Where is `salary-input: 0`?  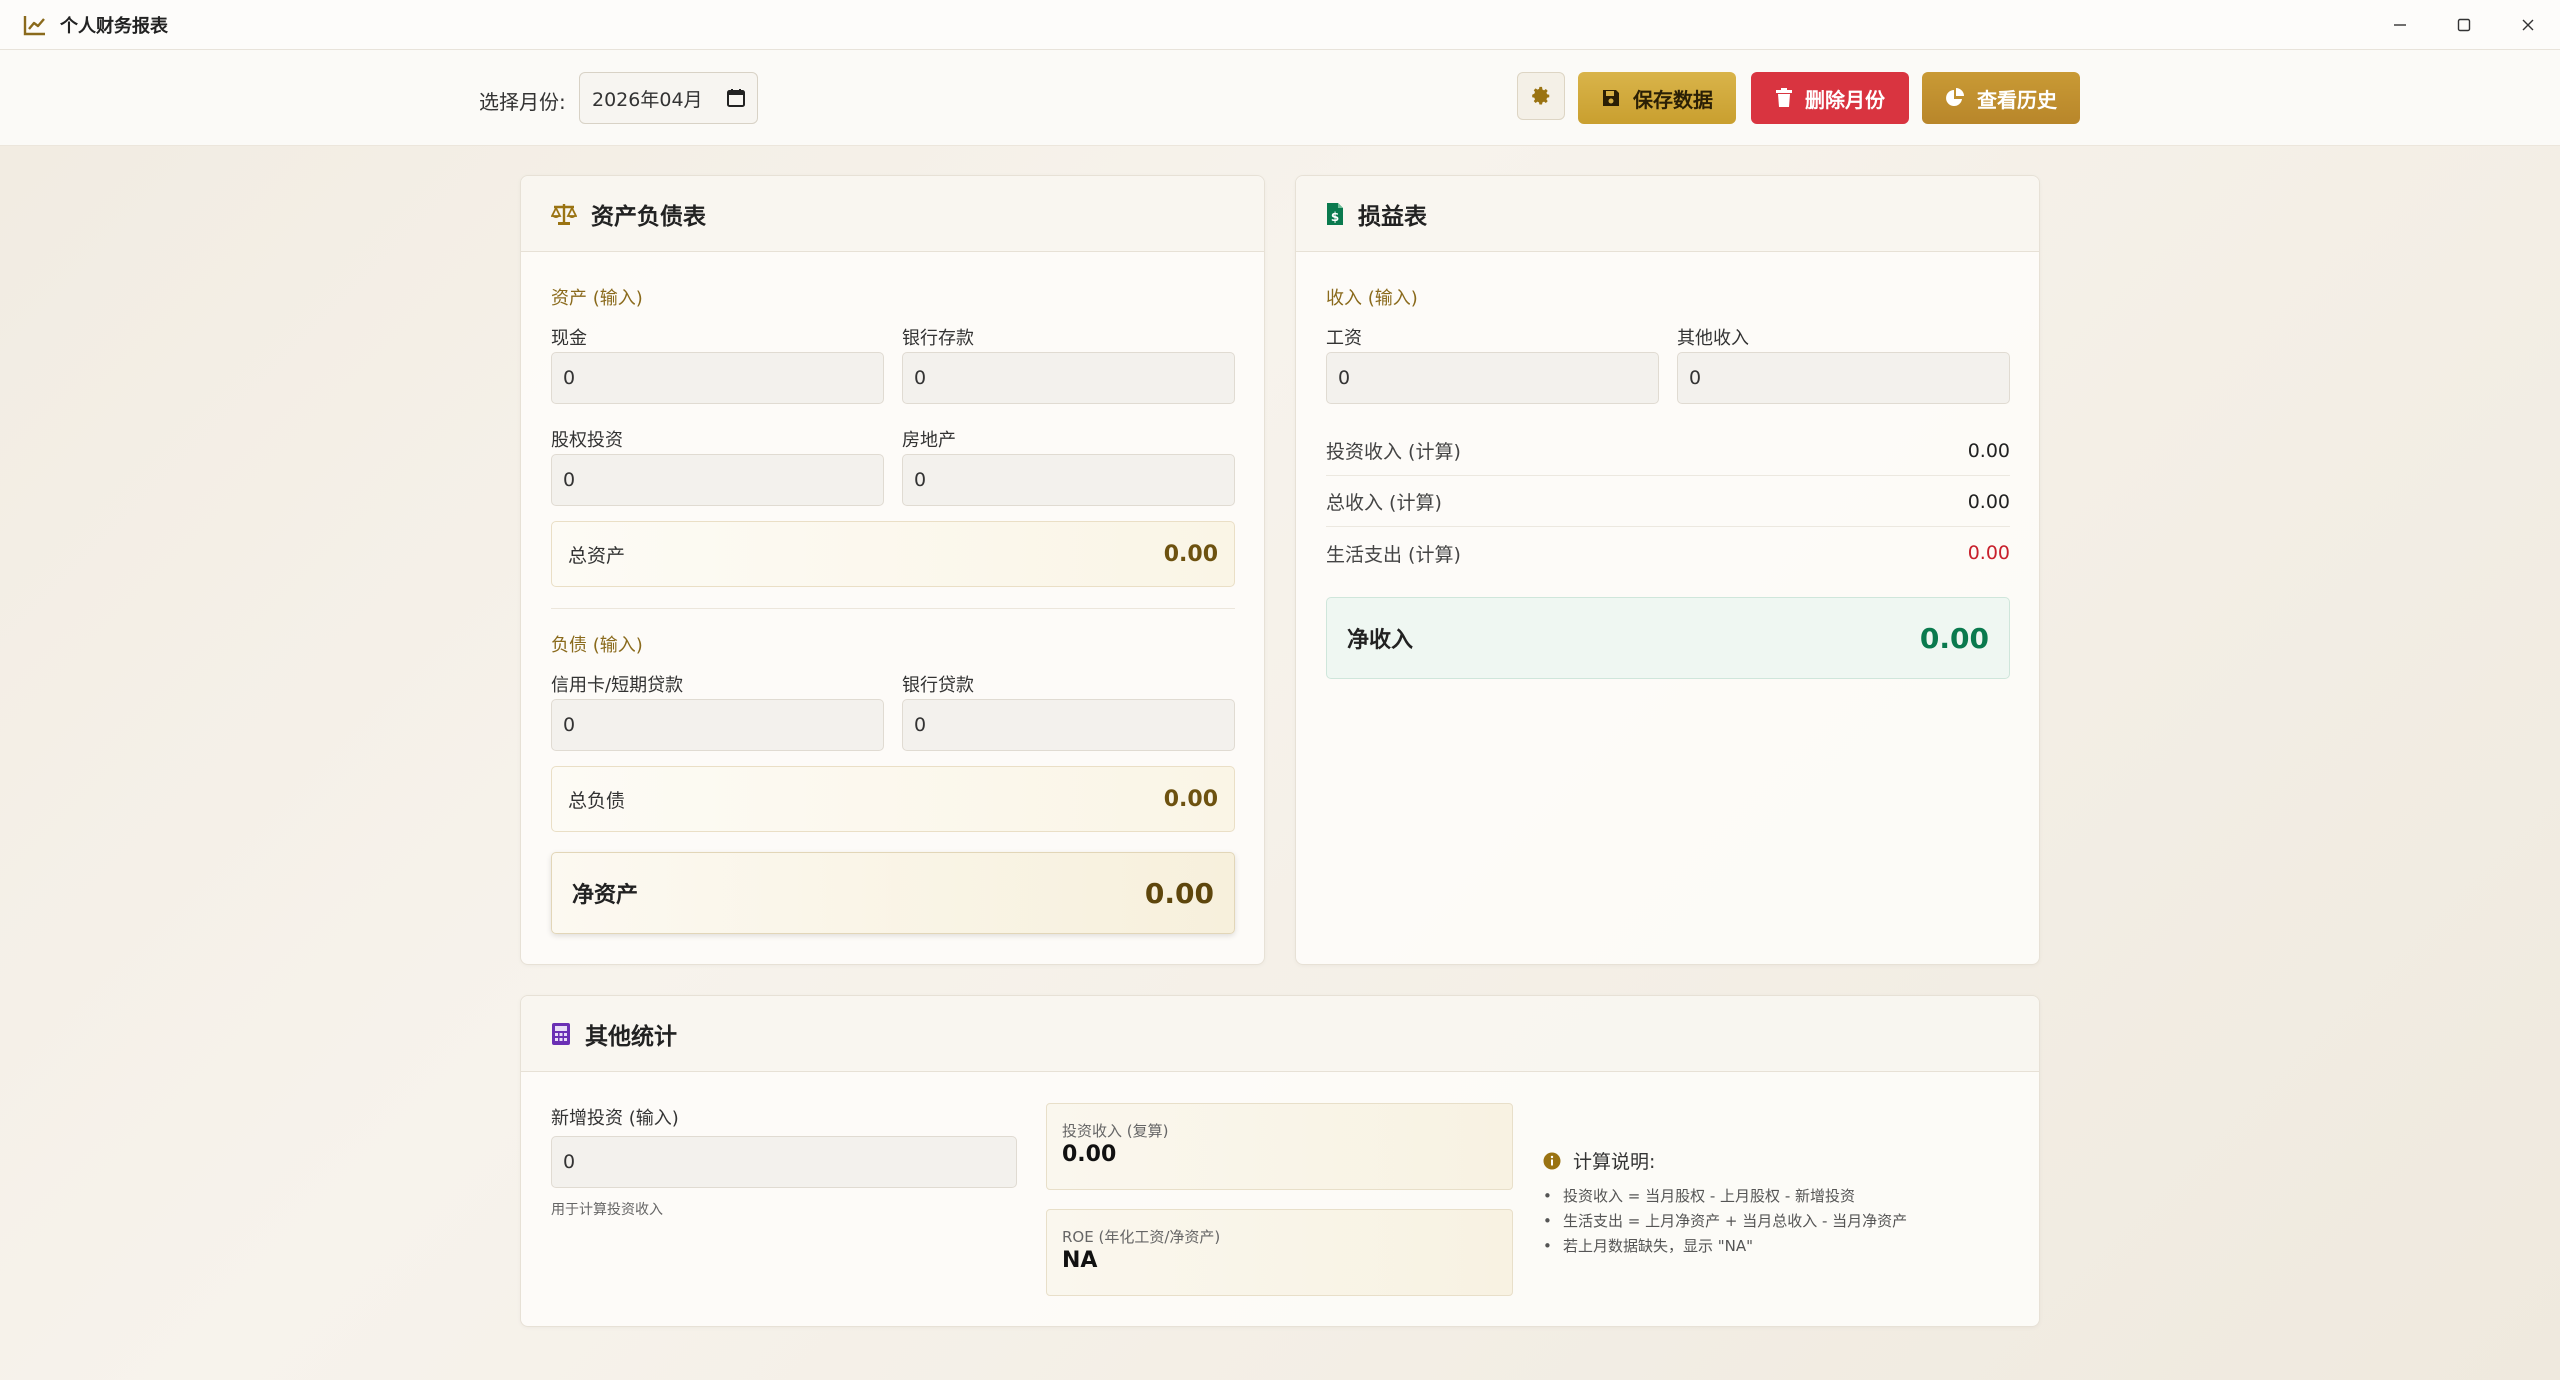 salary-input: 0 is located at coordinates (1492, 378).